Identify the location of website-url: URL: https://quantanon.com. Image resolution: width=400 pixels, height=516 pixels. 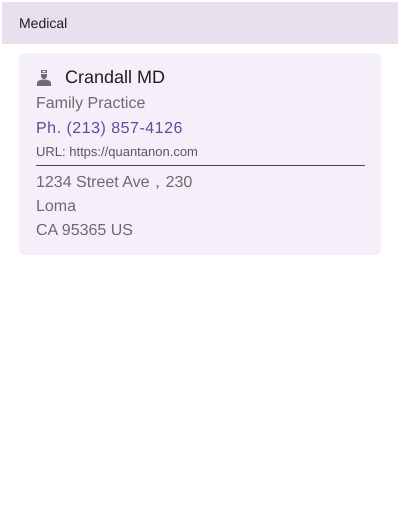
(117, 152).